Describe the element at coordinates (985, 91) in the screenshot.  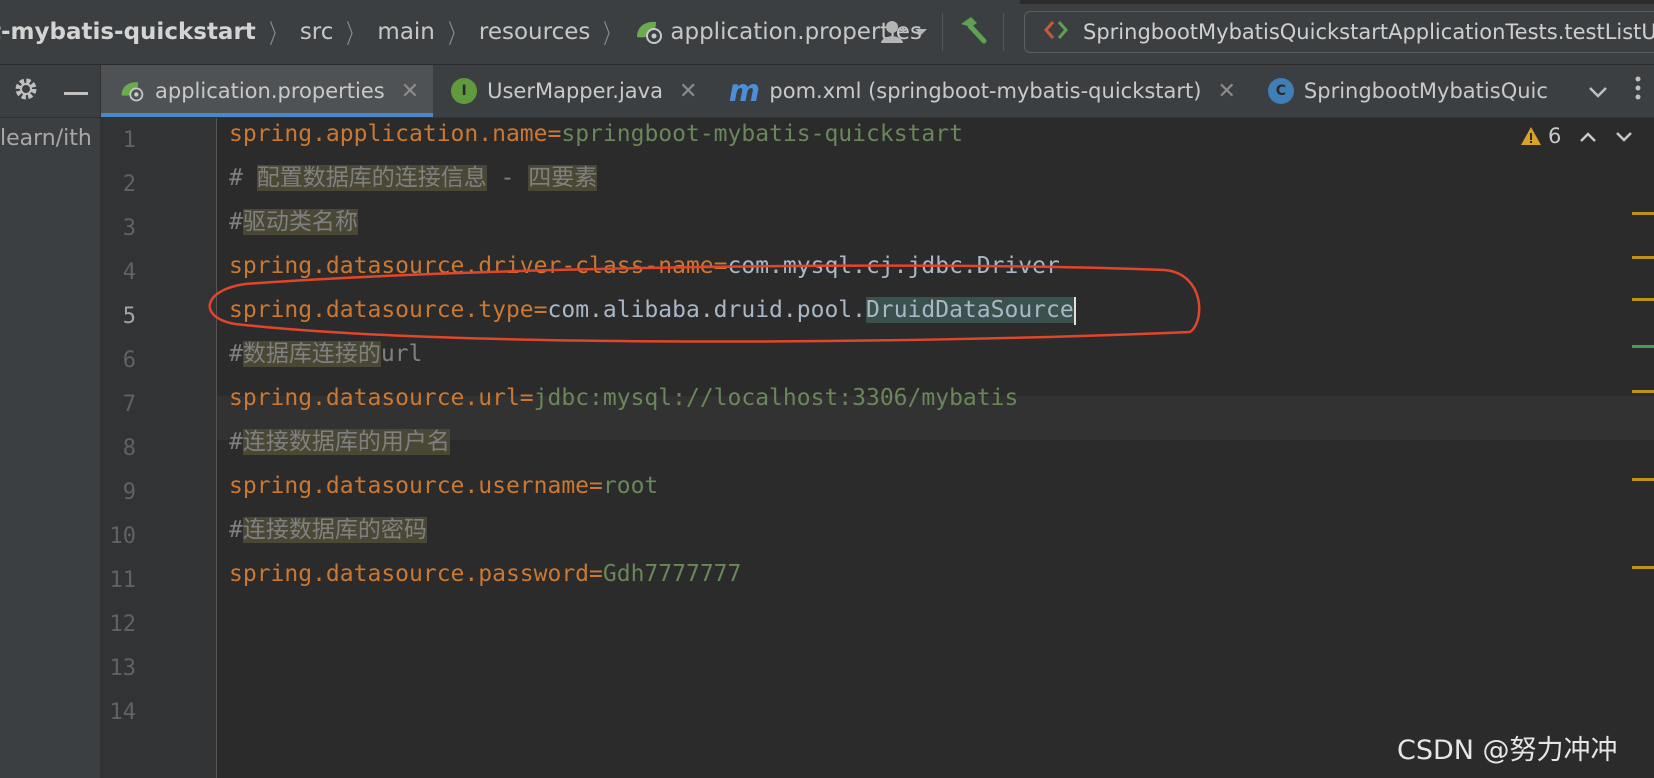
I see `tab-label: pom.xml (springboot-mybatis-quickstart)` at that location.